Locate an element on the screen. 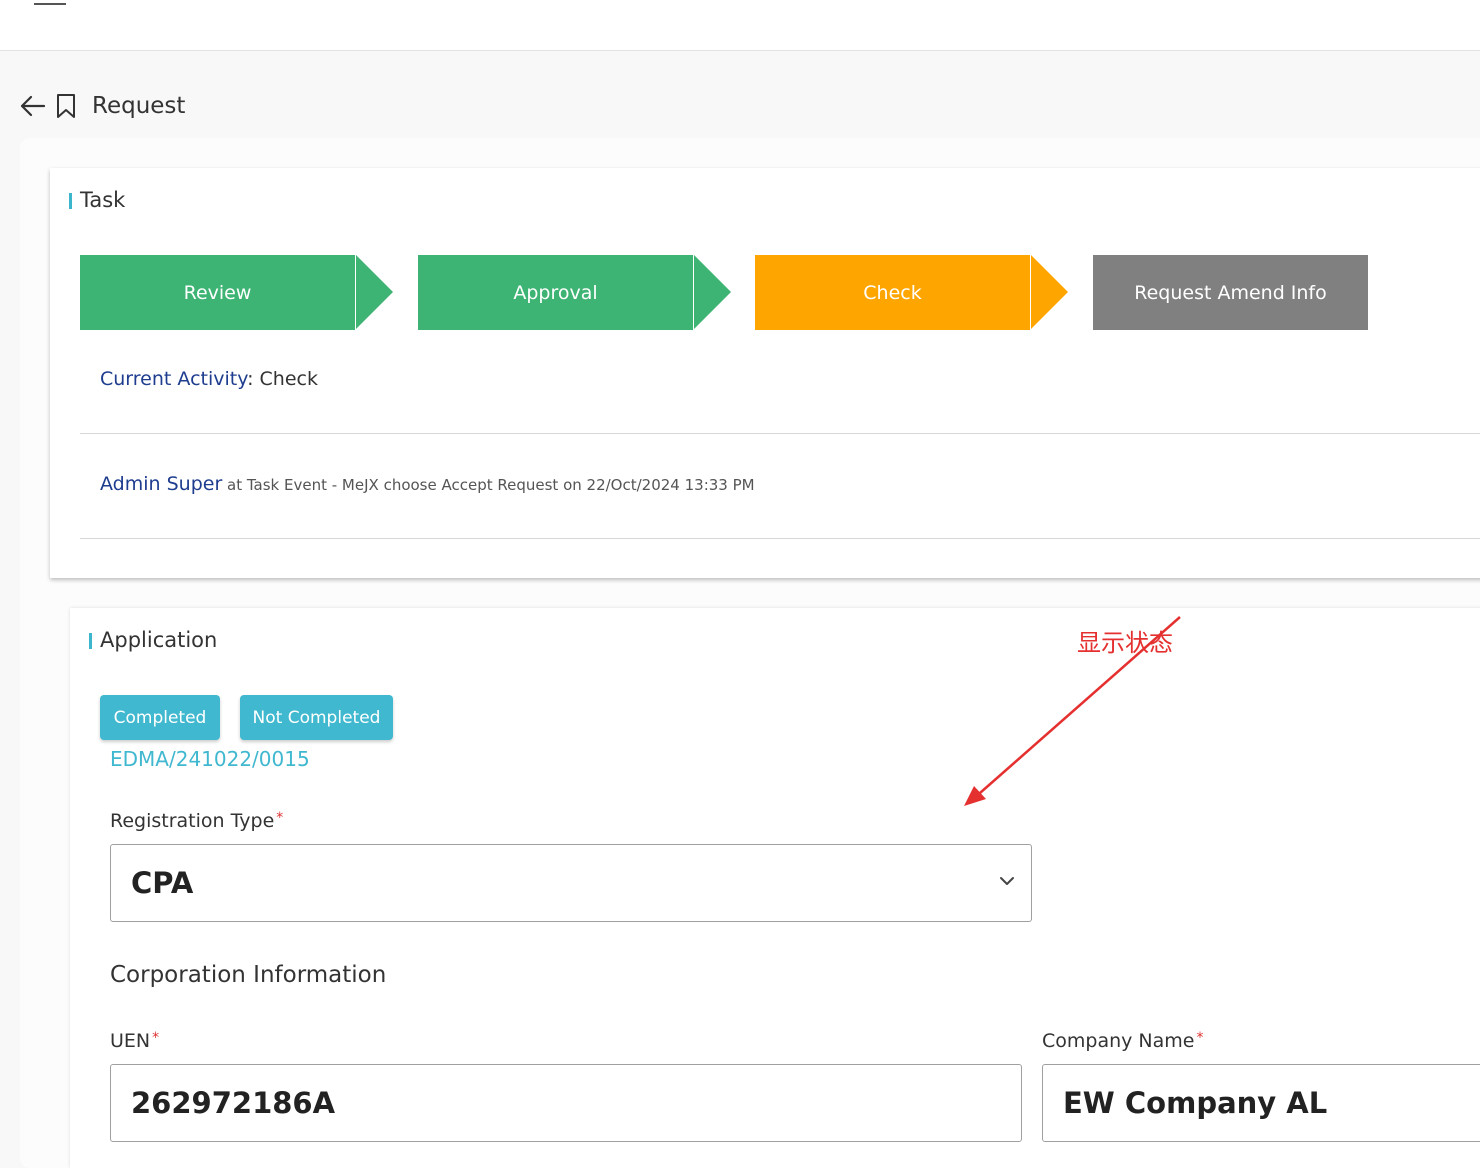 The width and height of the screenshot is (1480, 1168). task-section-title: Task is located at coordinates (97, 200).